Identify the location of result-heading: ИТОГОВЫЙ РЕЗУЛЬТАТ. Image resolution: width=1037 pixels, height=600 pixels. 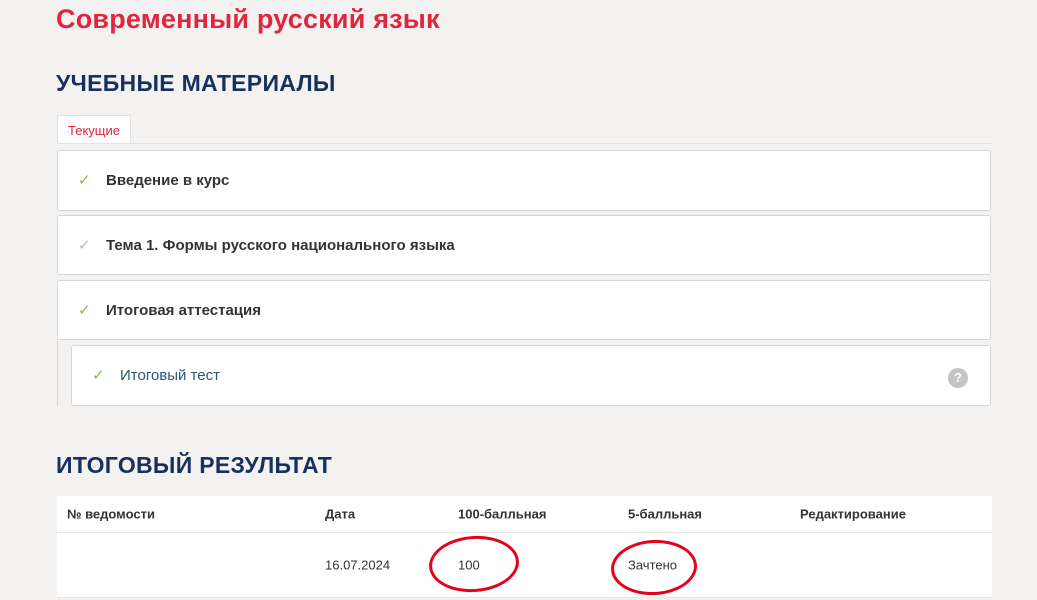
(194, 465).